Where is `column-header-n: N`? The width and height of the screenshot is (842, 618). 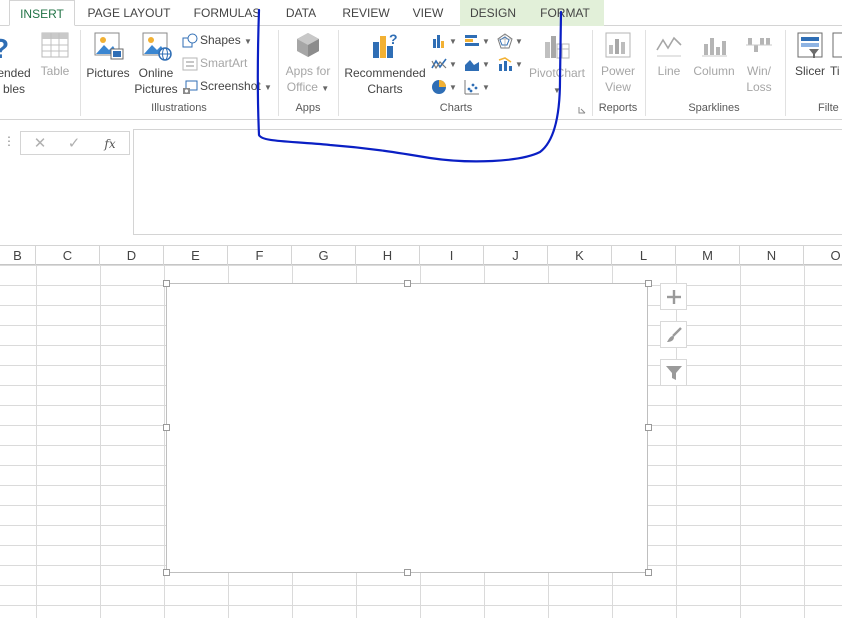 column-header-n: N is located at coordinates (772, 255).